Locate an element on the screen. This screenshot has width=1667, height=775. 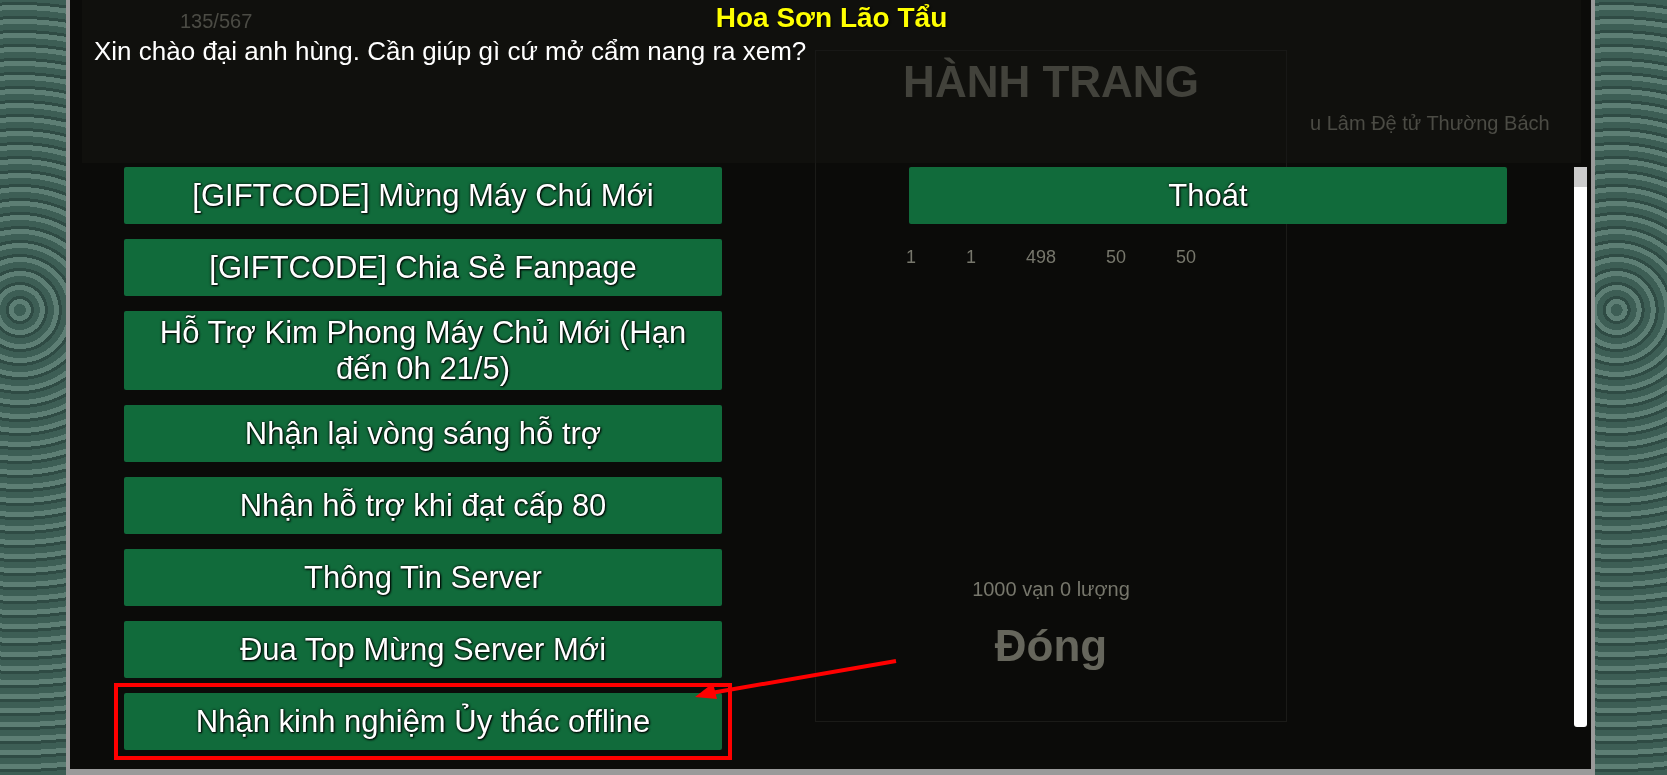
menu-option-button: [GIFTCODE] Chia Sẻ Fanpage is located at coordinates (423, 267).